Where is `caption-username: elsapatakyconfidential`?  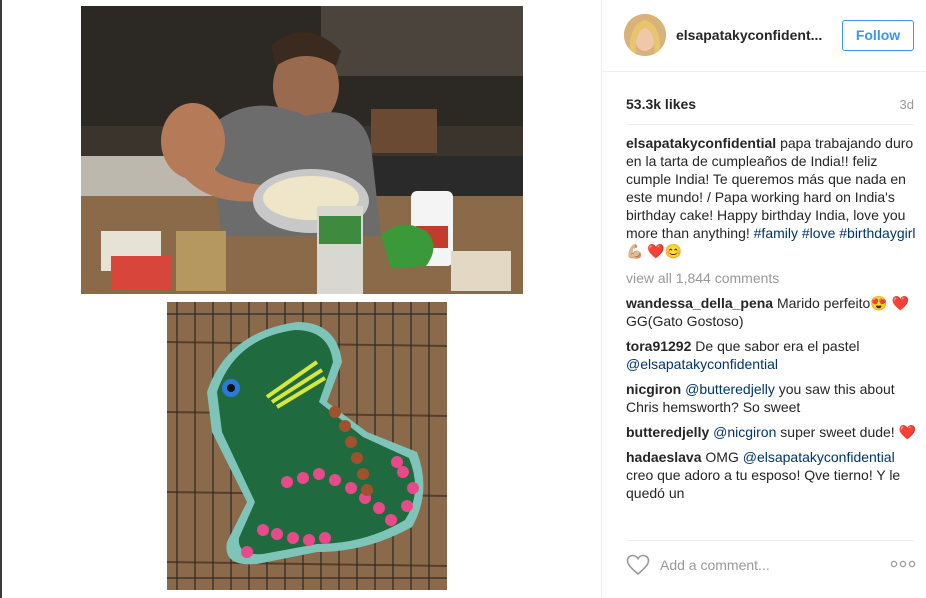 caption-username: elsapatakyconfidential is located at coordinates (701, 143).